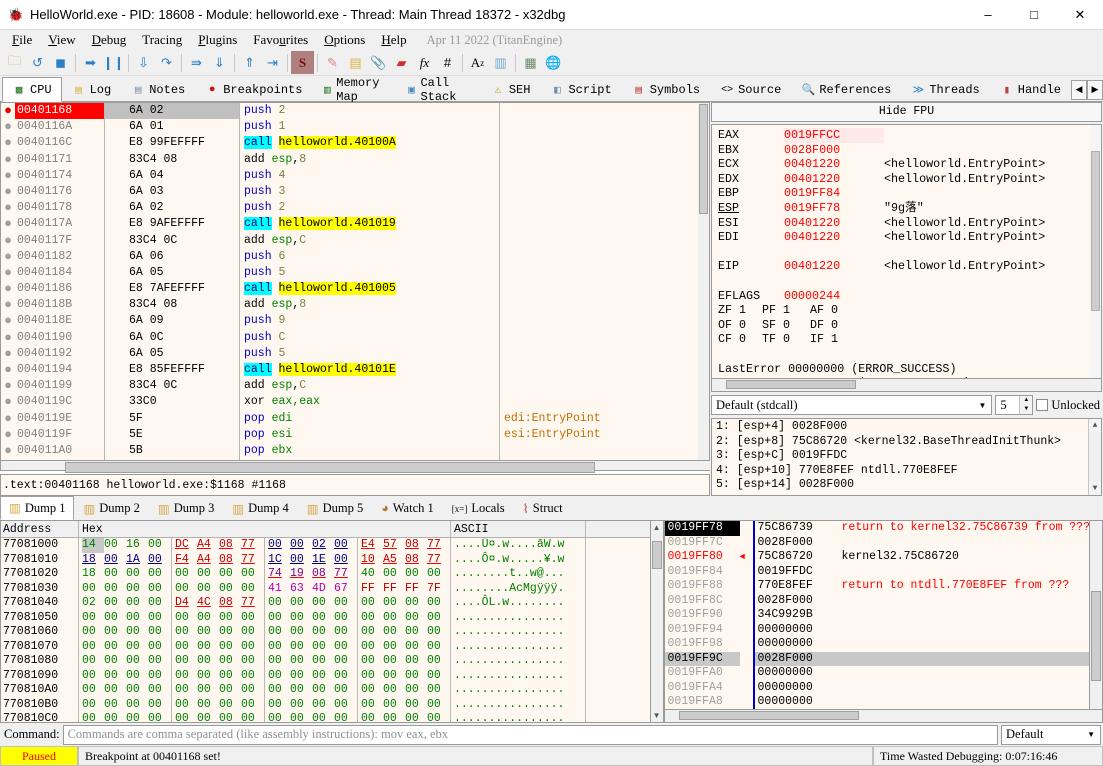  Describe the element at coordinates (906, 112) in the screenshot. I see `hide-fpu-button: Hide FPU` at that location.